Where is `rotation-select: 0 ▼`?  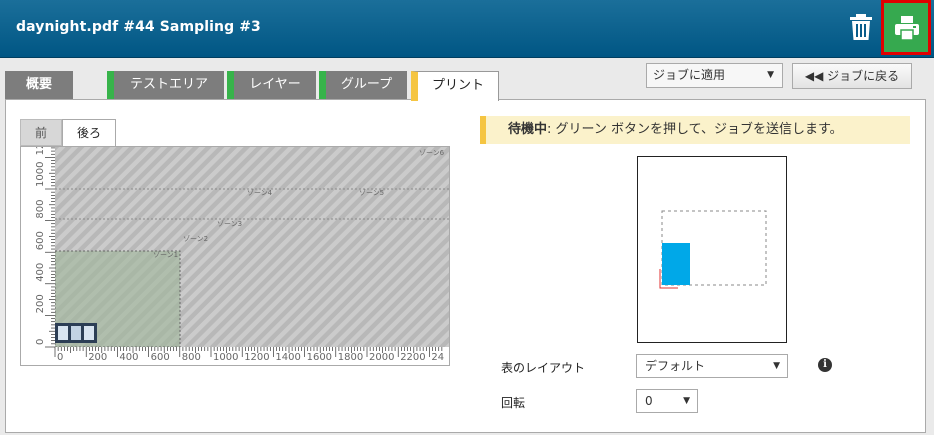 rotation-select: 0 ▼ is located at coordinates (667, 401).